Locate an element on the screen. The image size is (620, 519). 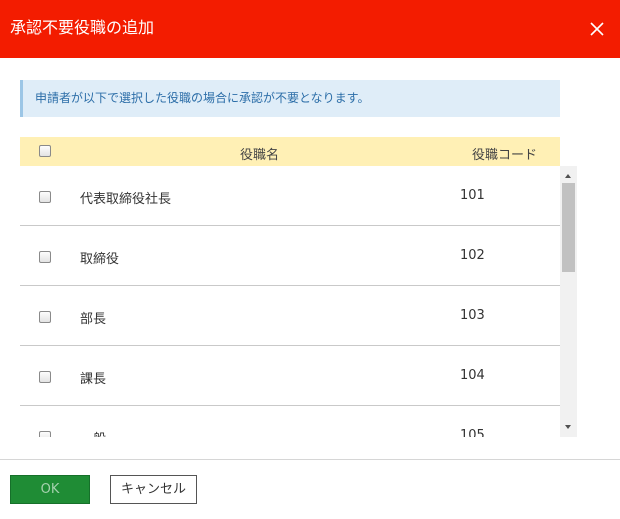
position-name: 課長 is located at coordinates (93, 379).